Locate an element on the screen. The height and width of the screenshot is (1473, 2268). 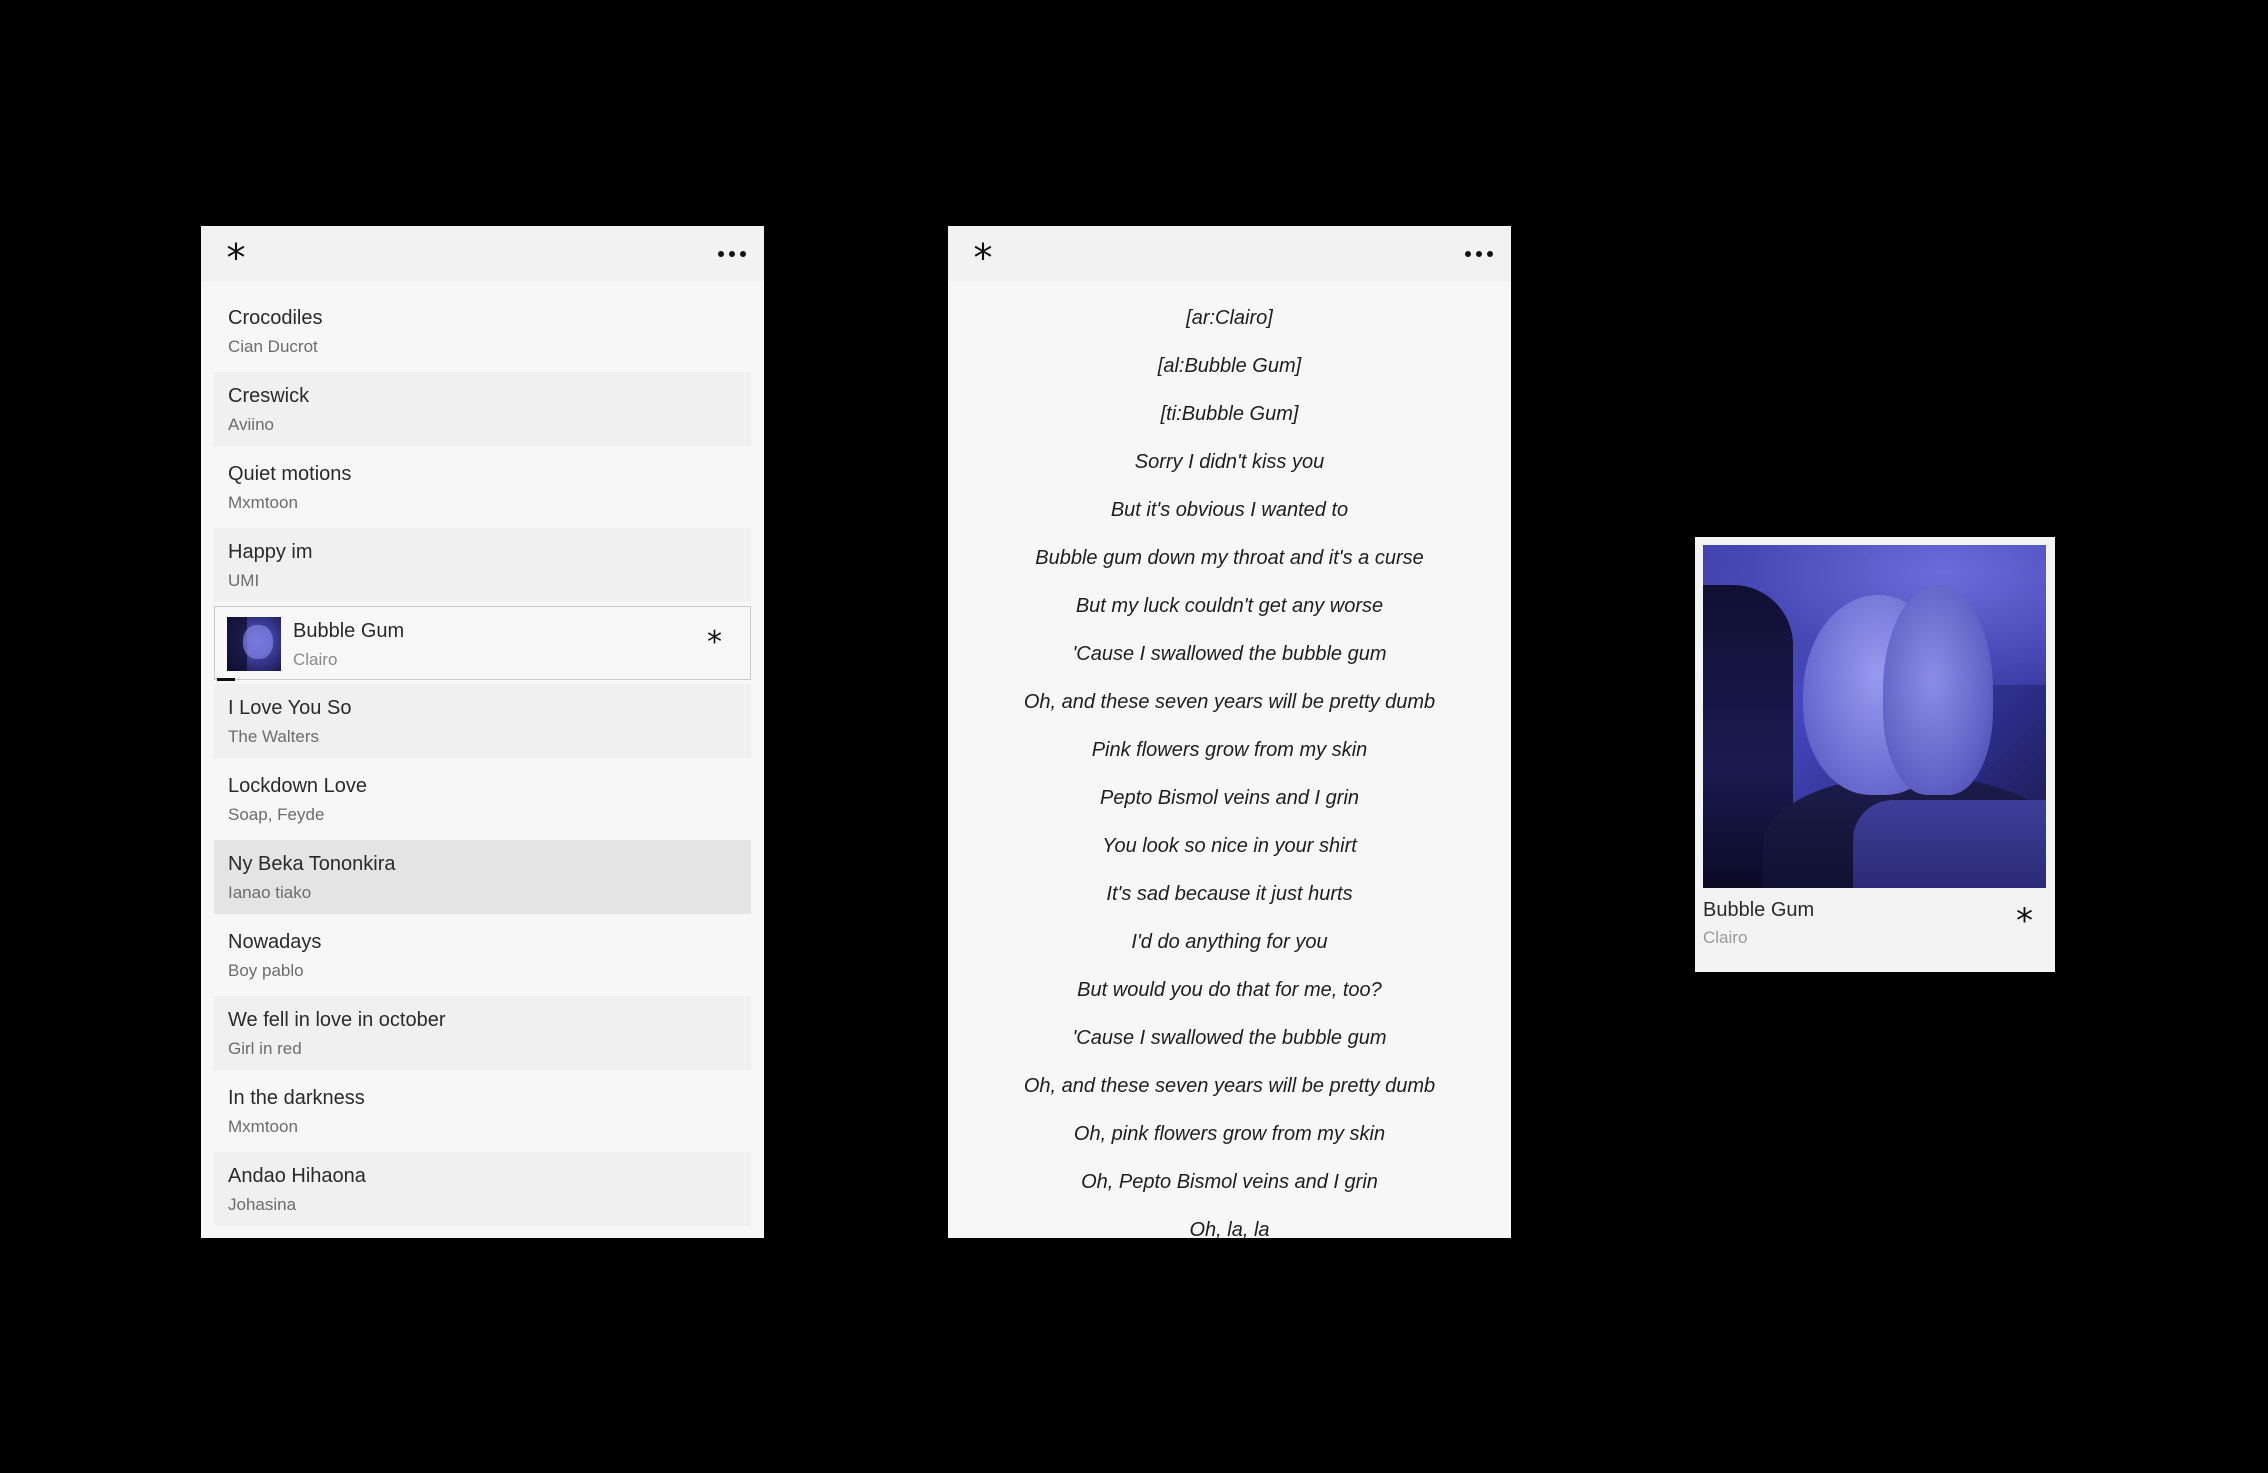
lyric-line: [ti:Bubble Gum] is located at coordinates (1229, 414).